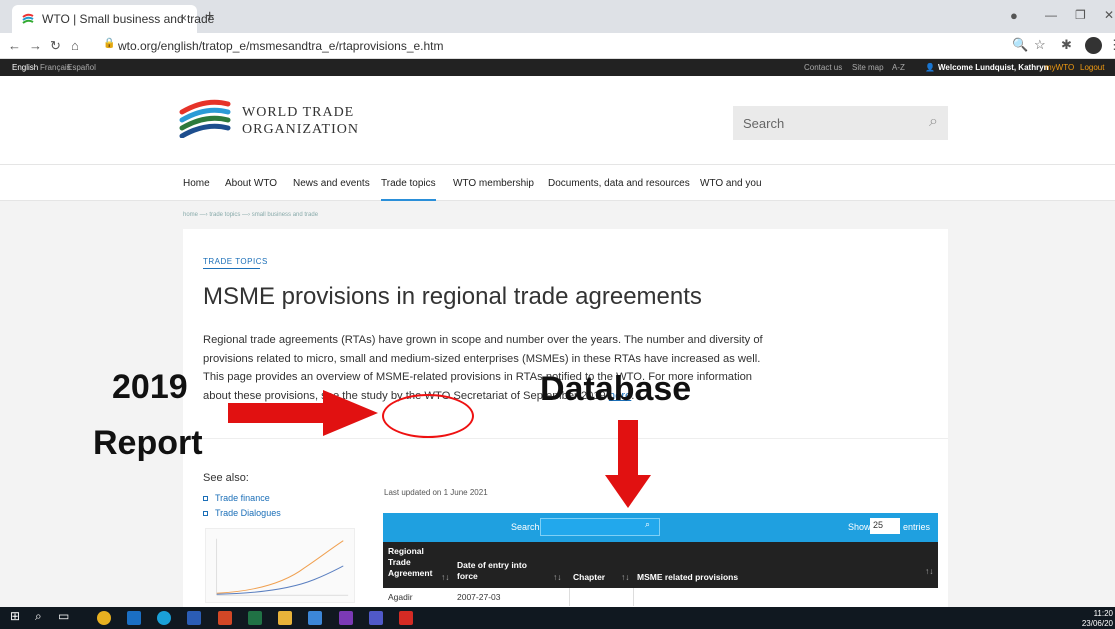 The width and height of the screenshot is (1115, 629). I want to click on here-link-highlight, so click(428, 416).